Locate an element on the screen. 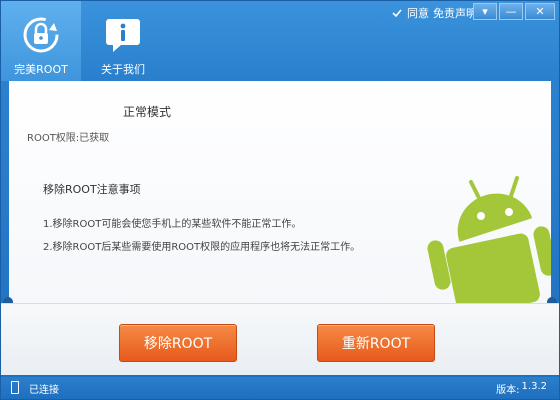  lock-refresh-icon is located at coordinates (41, 35).